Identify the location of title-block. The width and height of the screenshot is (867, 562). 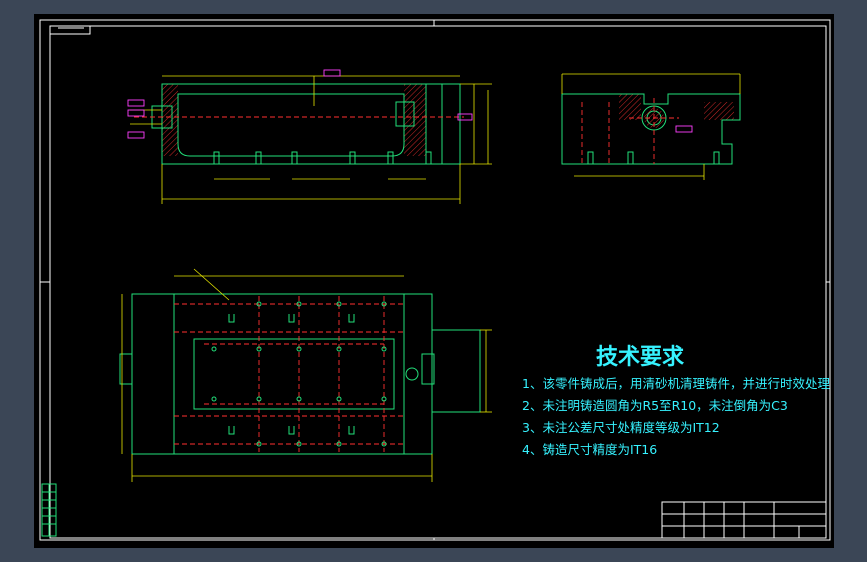
(605, 520).